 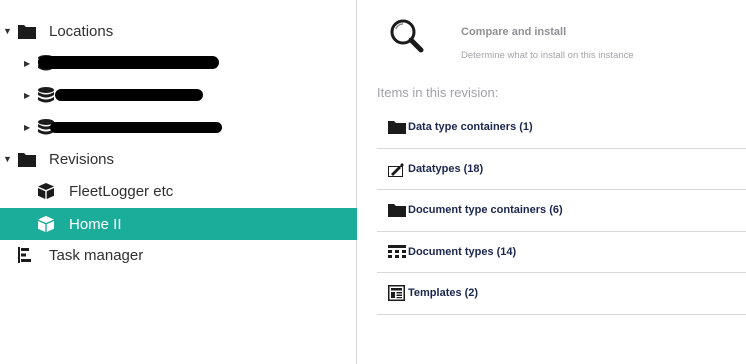 What do you see at coordinates (561, 169) in the screenshot?
I see `list-item-datatypes: Datatypes (18)` at bounding box center [561, 169].